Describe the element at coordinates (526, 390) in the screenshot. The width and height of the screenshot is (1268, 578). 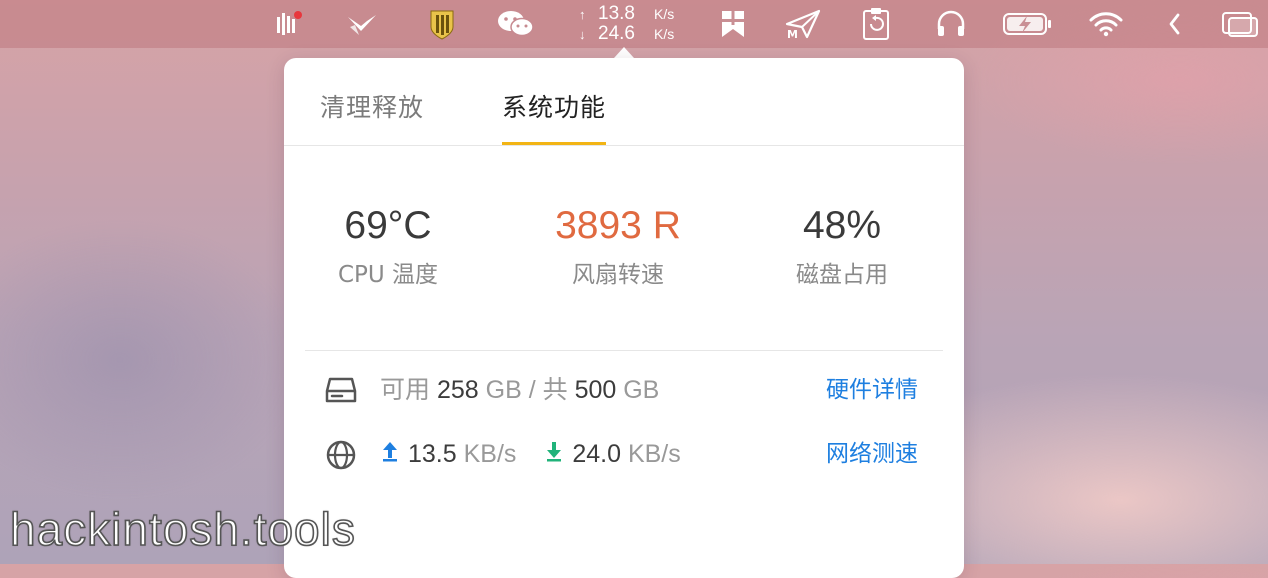
I see `disk-available-unit: GB / 共` at that location.